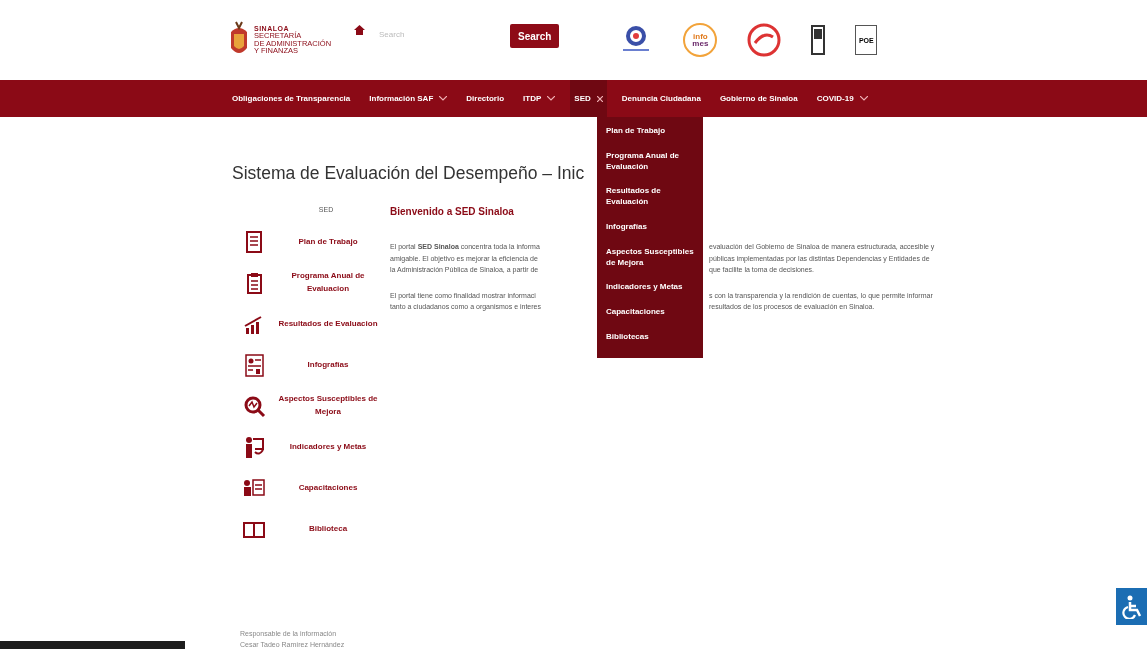  Describe the element at coordinates (650, 199) in the screenshot. I see `dropdown-item: Resultados de Evaluación` at that location.